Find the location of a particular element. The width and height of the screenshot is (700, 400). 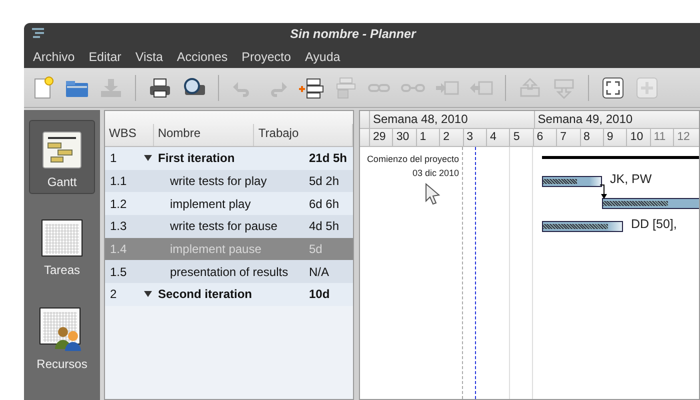

view-button: Gantt is located at coordinates (62, 157).